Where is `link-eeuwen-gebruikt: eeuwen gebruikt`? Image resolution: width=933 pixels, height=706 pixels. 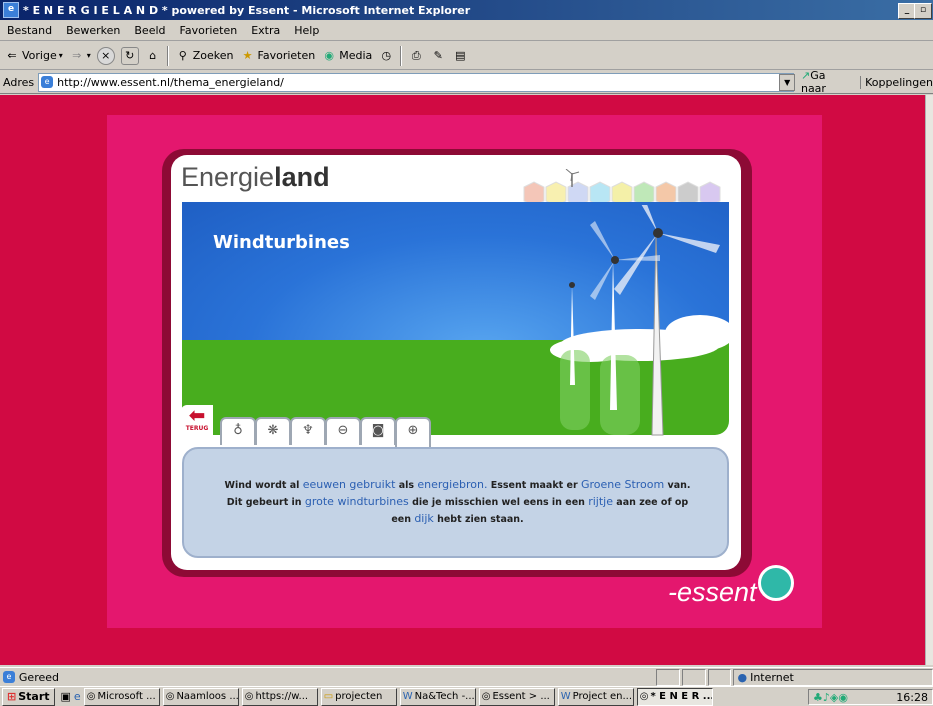 link-eeuwen-gebruikt: eeuwen gebruikt is located at coordinates (349, 484).